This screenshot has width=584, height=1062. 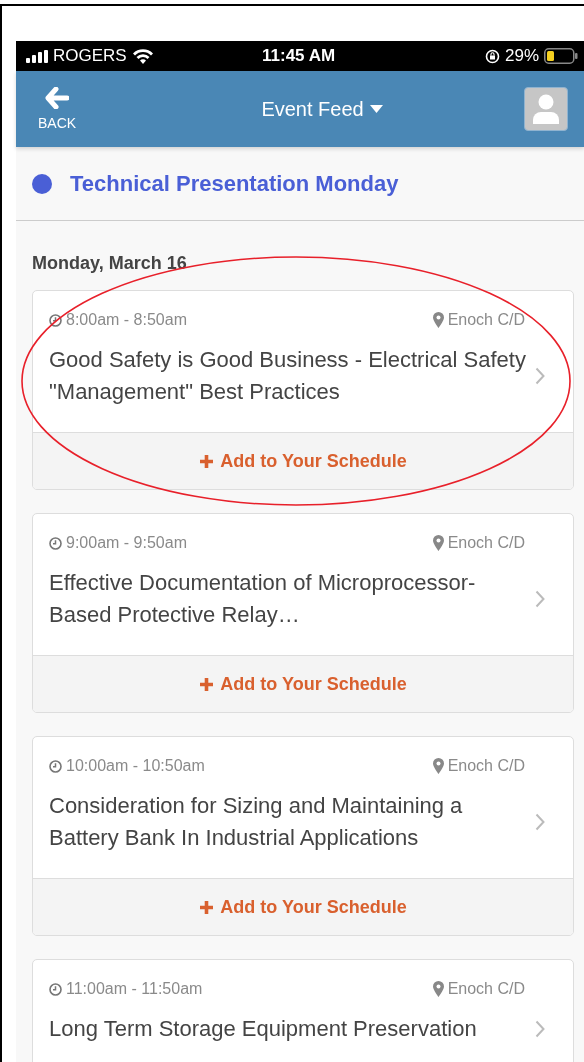 I want to click on event-title: Consideration for Sizing and Maintaining a Battery Bank In Industrial Applications, so click(x=289, y=822).